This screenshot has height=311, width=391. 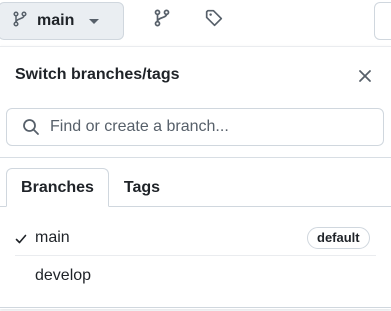 What do you see at coordinates (382, 21) in the screenshot?
I see `toolbar-button-edge` at bounding box center [382, 21].